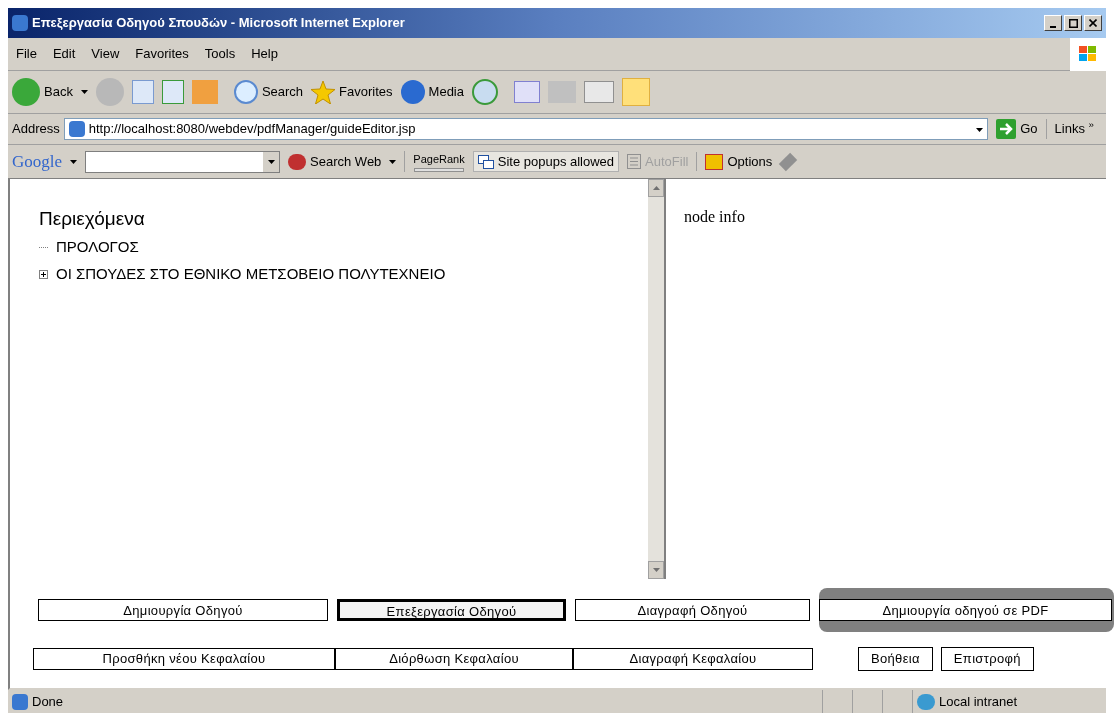 This screenshot has width=1114, height=713. Describe the element at coordinates (546, 161) in the screenshot. I see `popups-button: Site popups allowed` at that location.